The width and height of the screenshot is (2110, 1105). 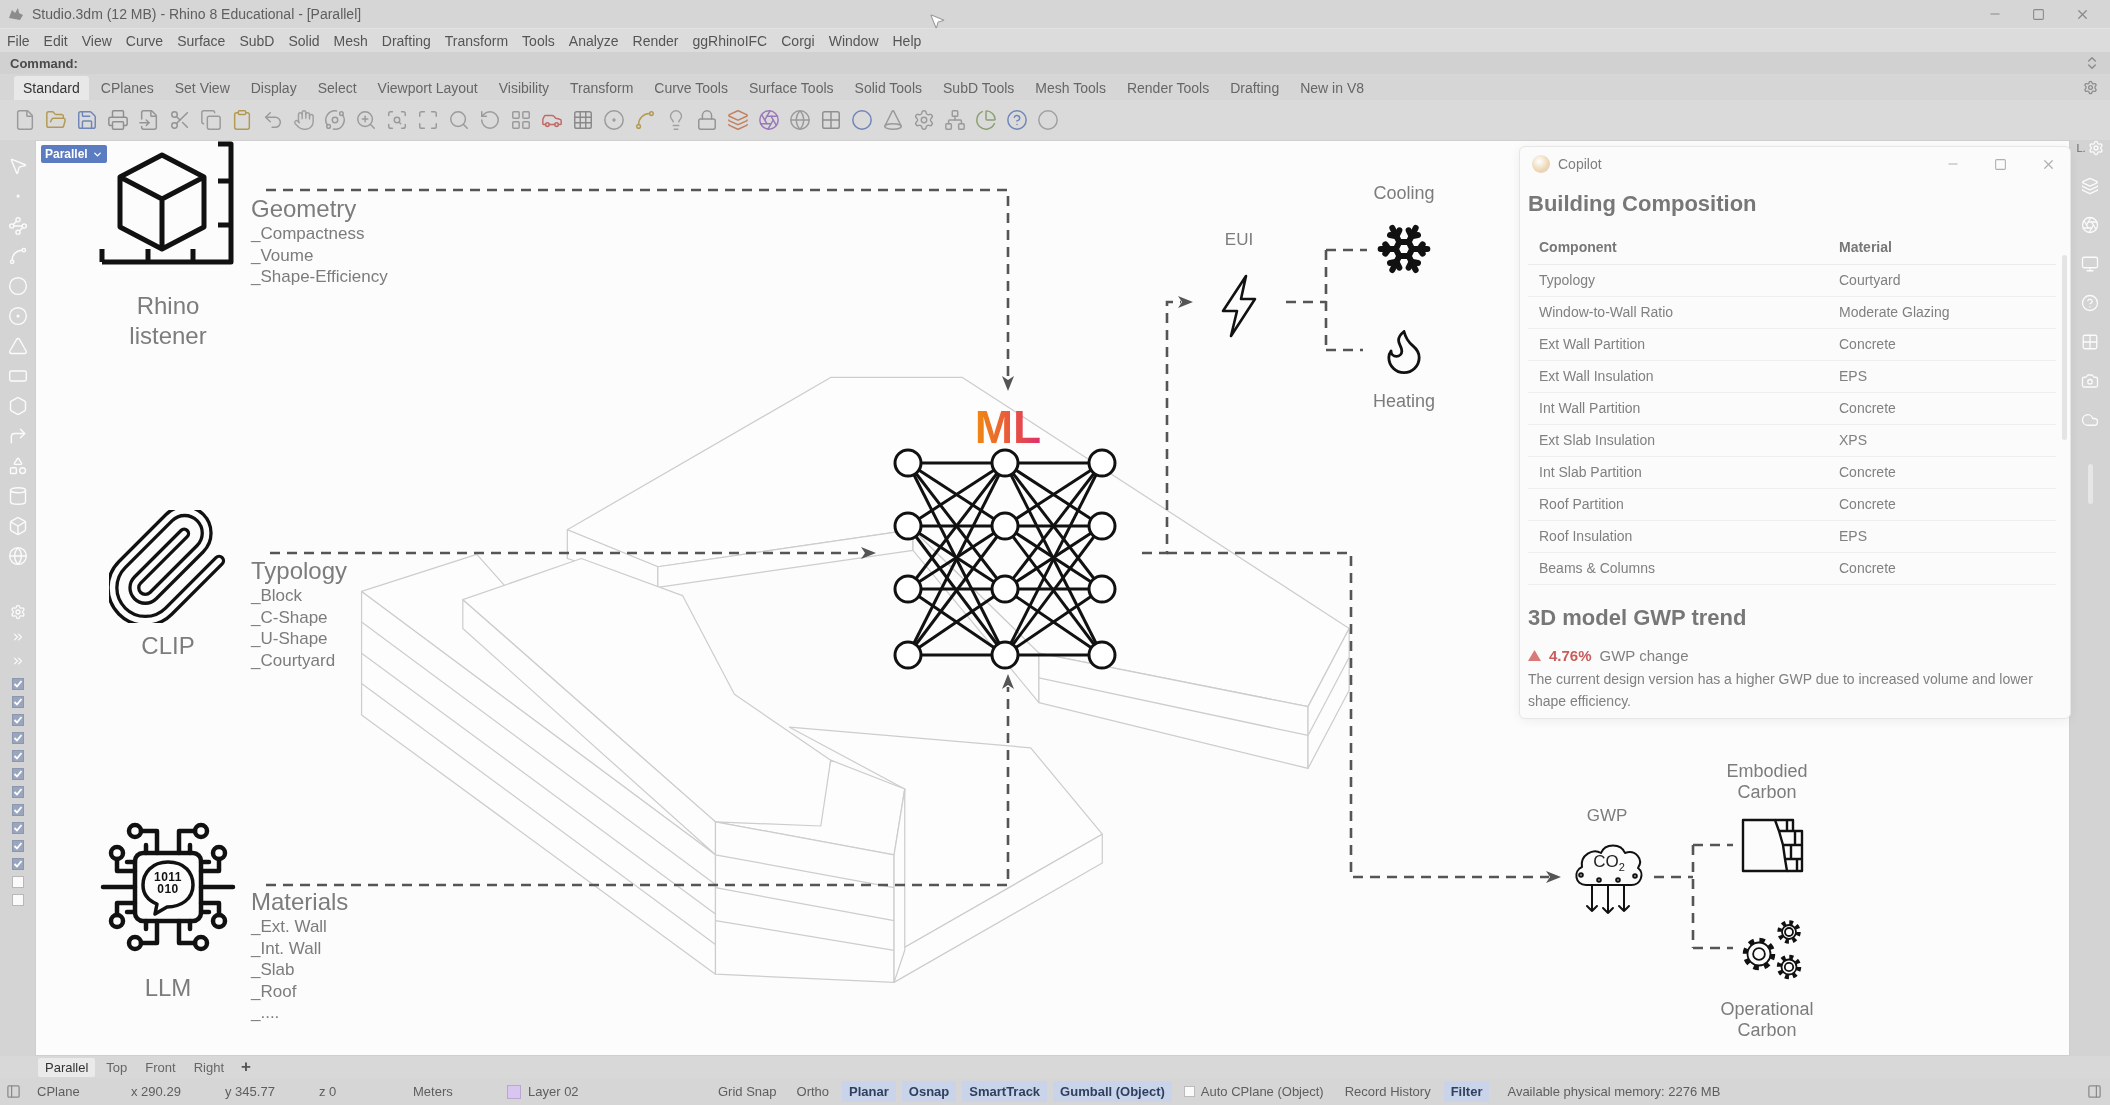 What do you see at coordinates (427, 88) in the screenshot?
I see `toolbar-tab: Viewport Layout` at bounding box center [427, 88].